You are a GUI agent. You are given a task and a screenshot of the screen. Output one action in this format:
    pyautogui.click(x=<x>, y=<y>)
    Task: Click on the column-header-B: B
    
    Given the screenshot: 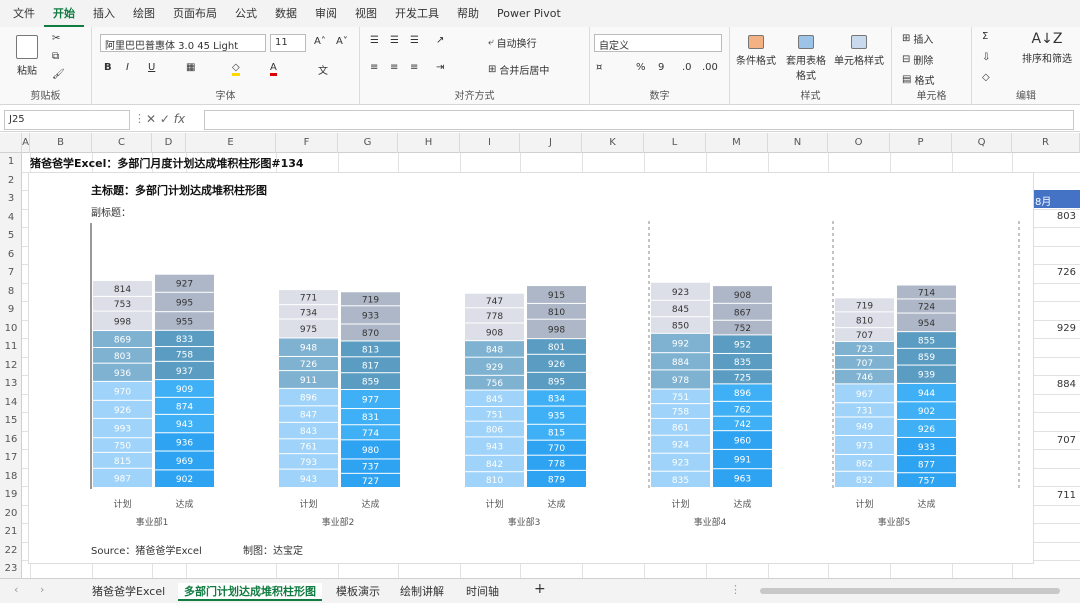 What is the action you would take?
    pyautogui.click(x=61, y=143)
    